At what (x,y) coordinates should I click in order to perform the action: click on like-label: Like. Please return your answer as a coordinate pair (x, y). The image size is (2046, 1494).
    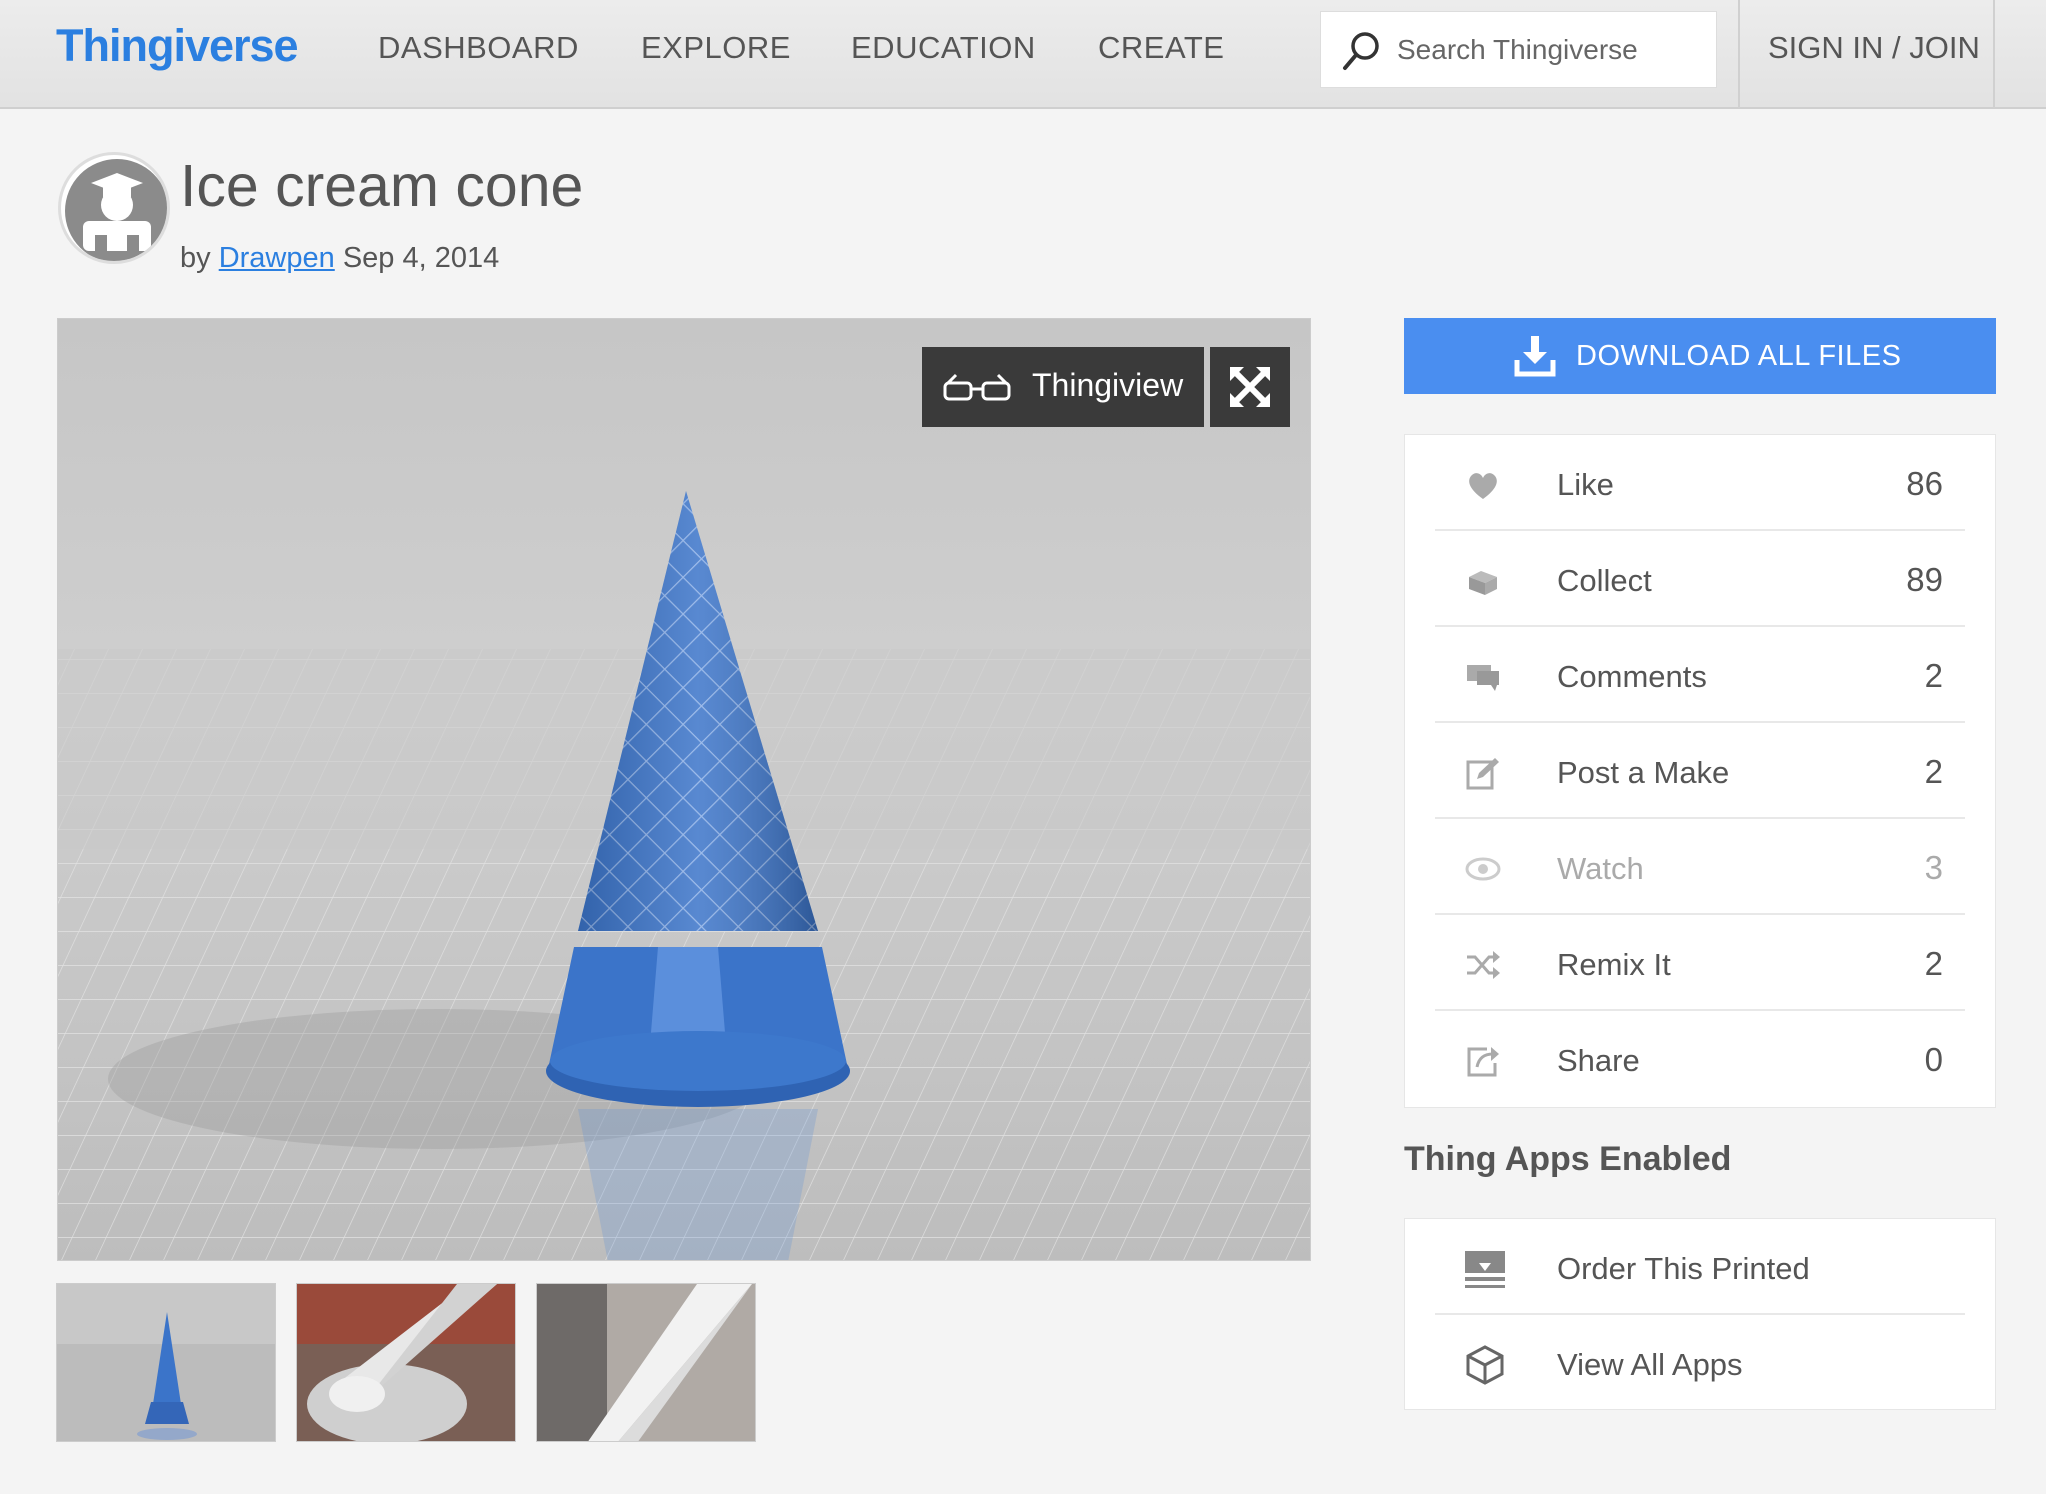
    Looking at the image, I should click on (1585, 484).